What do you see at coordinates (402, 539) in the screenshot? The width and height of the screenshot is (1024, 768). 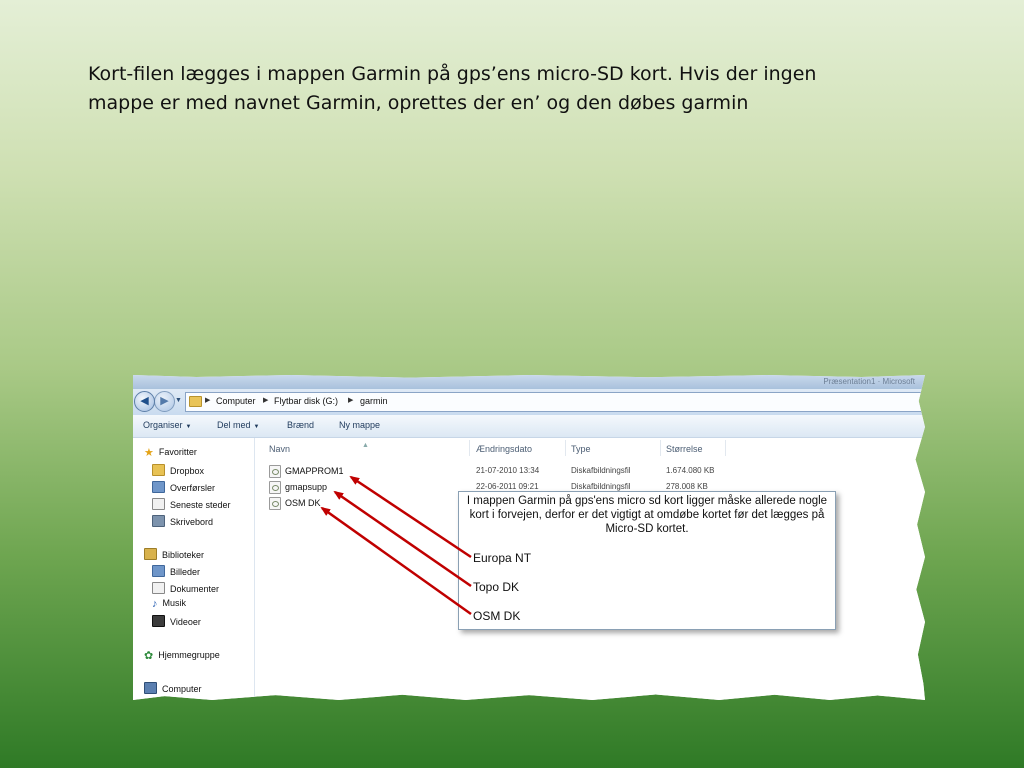 I see `arrow-topo-dk` at bounding box center [402, 539].